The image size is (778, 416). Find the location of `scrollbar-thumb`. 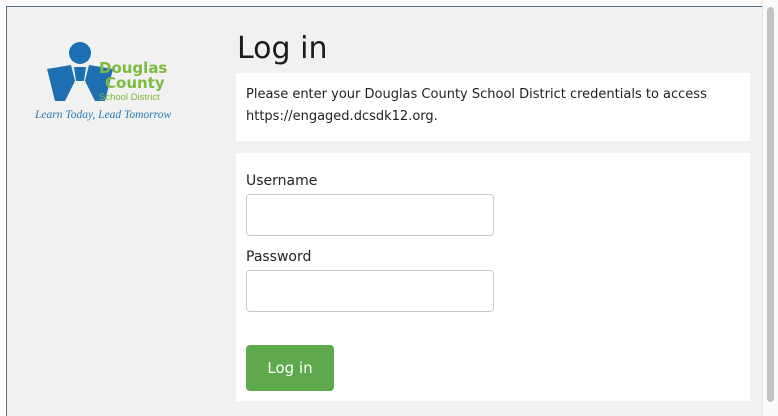

scrollbar-thumb is located at coordinates (770, 204).